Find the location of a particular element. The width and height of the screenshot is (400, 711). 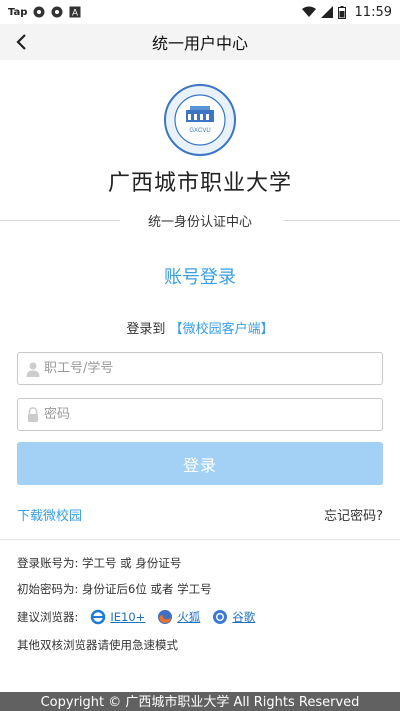

browser-note: 其他双核浏览器请使用急速模式 is located at coordinates (97, 645).